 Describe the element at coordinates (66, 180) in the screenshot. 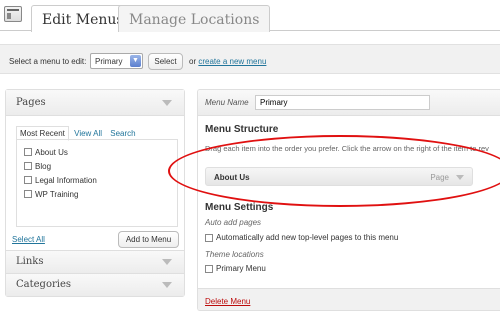

I see `page-label: Legal Information` at that location.